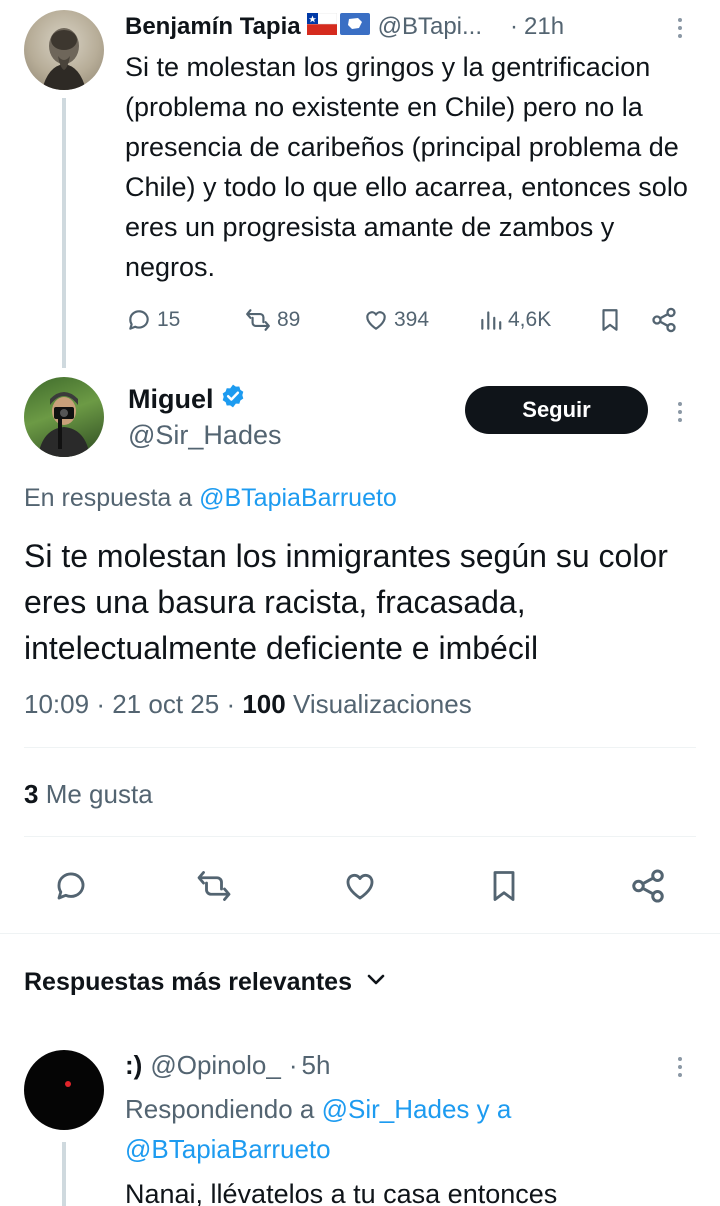  Describe the element at coordinates (382, 704) in the screenshot. I see `main-views-label: Visualizaciones` at that location.